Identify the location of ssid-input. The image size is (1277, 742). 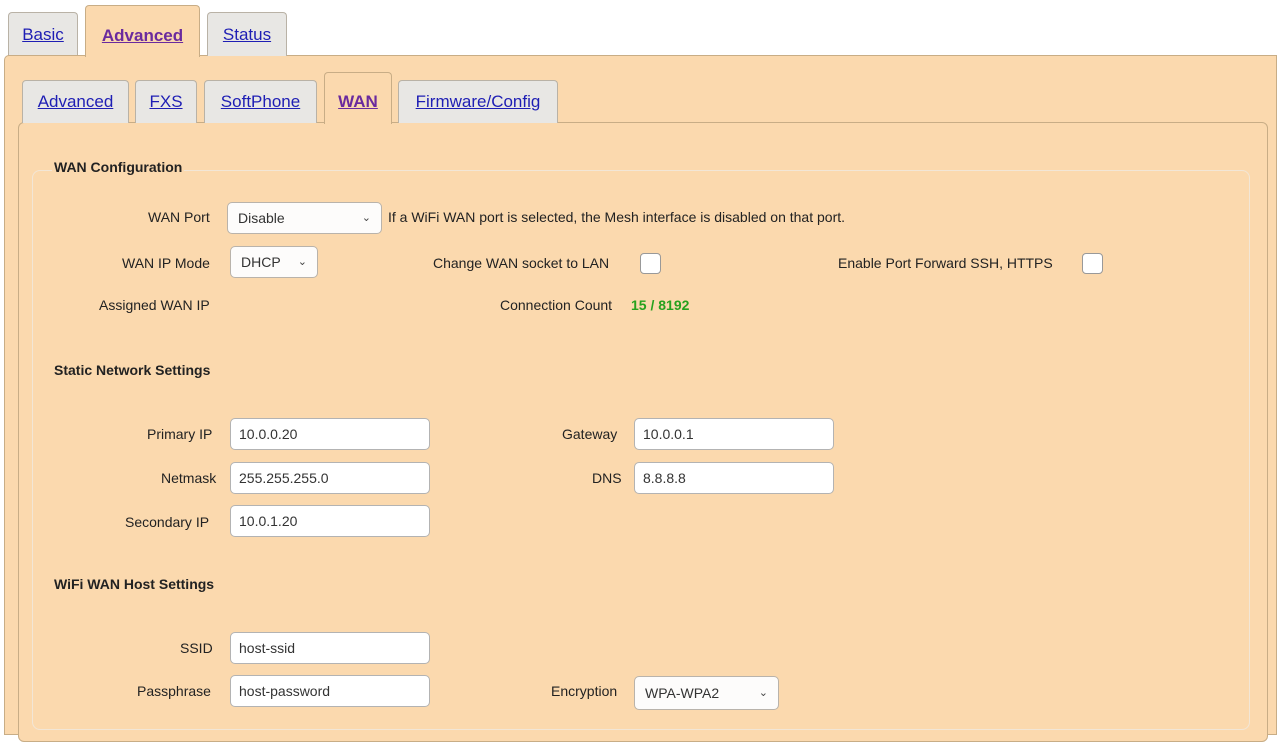
(330, 648).